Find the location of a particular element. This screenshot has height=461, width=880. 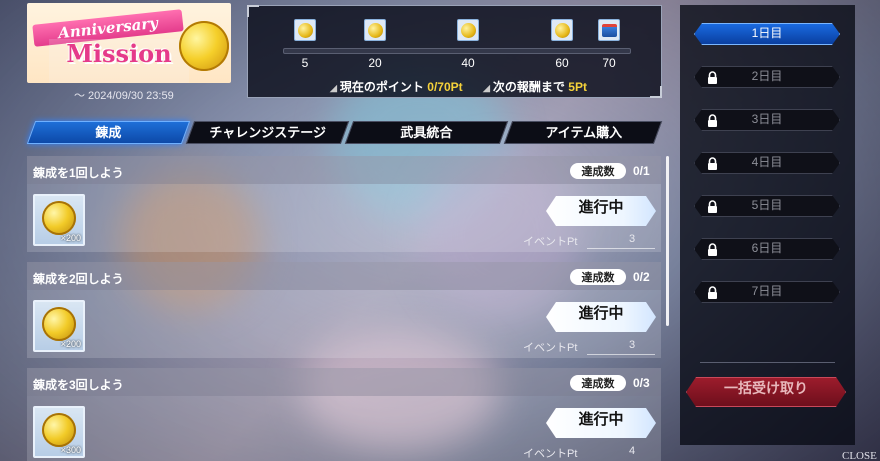

current-points: ◢ 現在のポイント 0/70Pt is located at coordinates (396, 86).